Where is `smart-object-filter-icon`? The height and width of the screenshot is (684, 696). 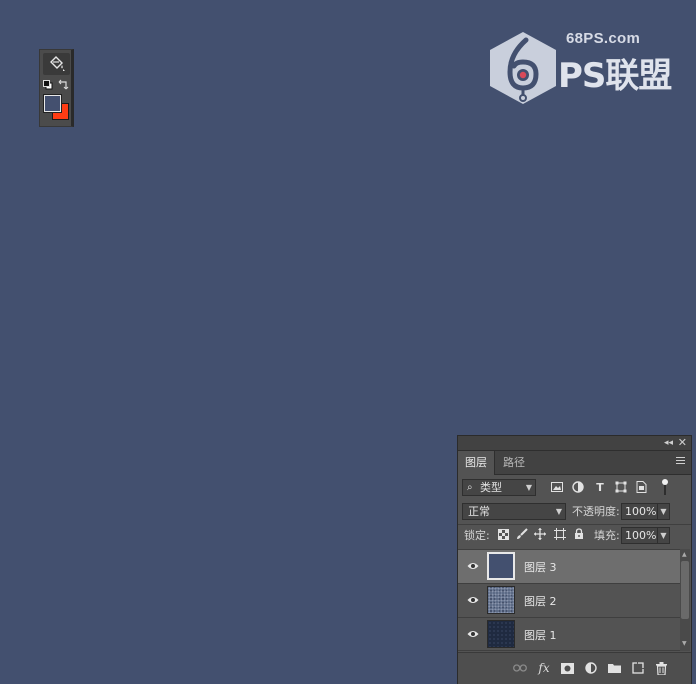
smart-object-filter-icon is located at coordinates (641, 487).